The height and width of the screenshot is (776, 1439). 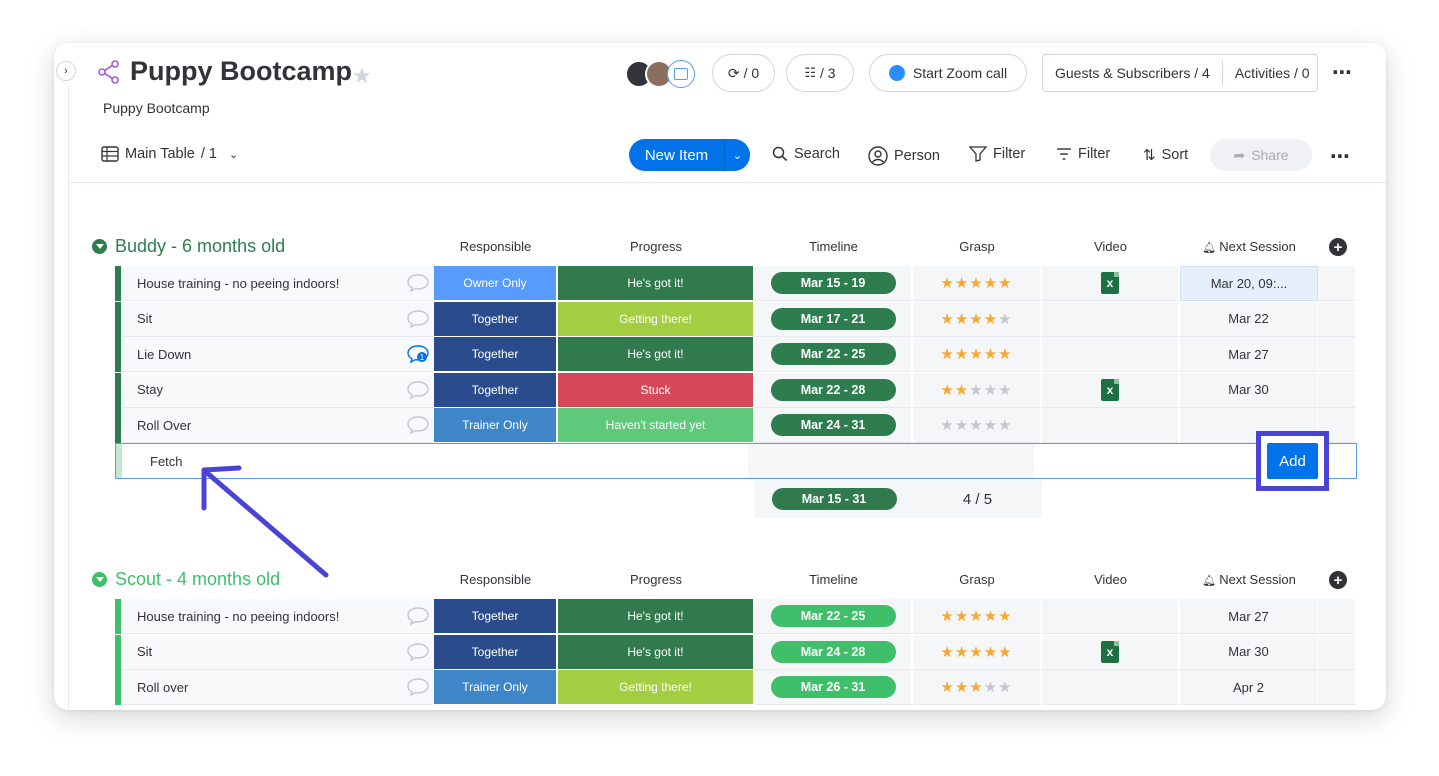 I want to click on board-description: Puppy Bootcamp, so click(x=156, y=108).